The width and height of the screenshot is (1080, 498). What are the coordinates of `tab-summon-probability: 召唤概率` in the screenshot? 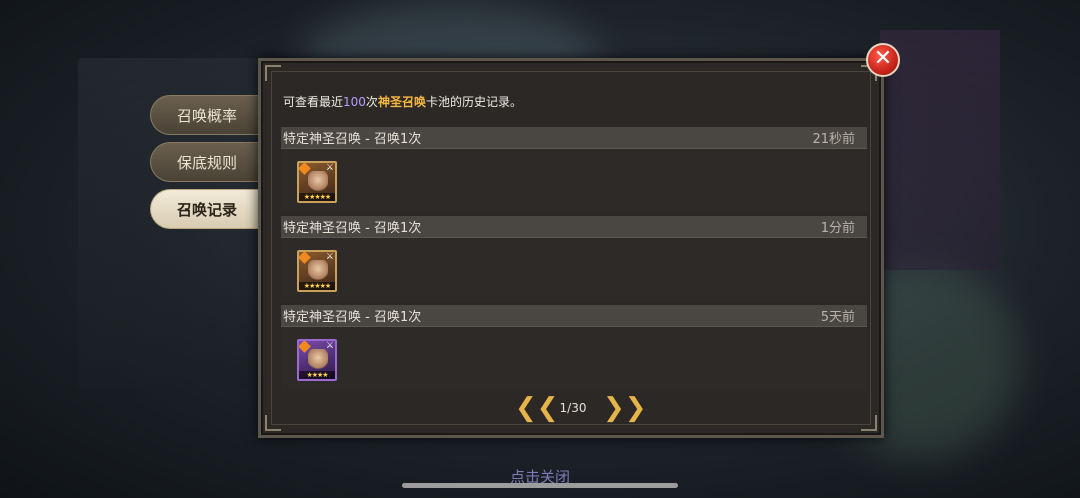 It's located at (205, 115).